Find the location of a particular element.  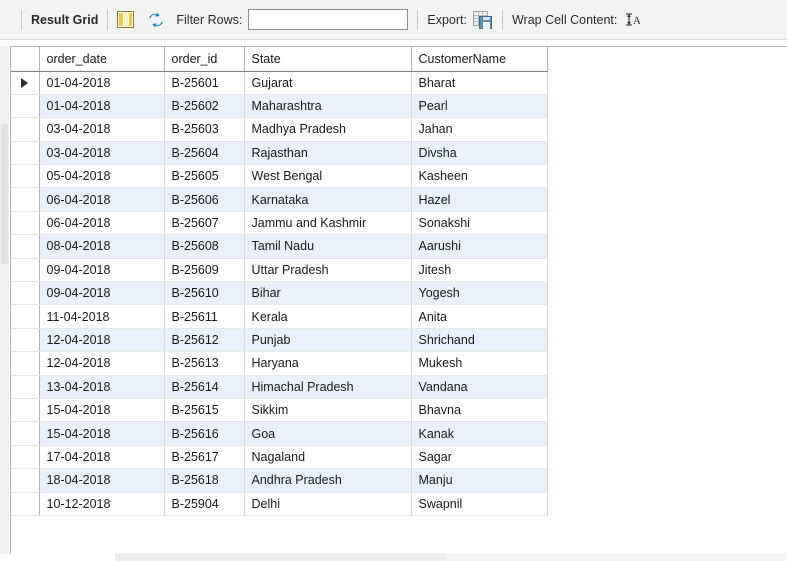

filter-rows-input is located at coordinates (328, 19).